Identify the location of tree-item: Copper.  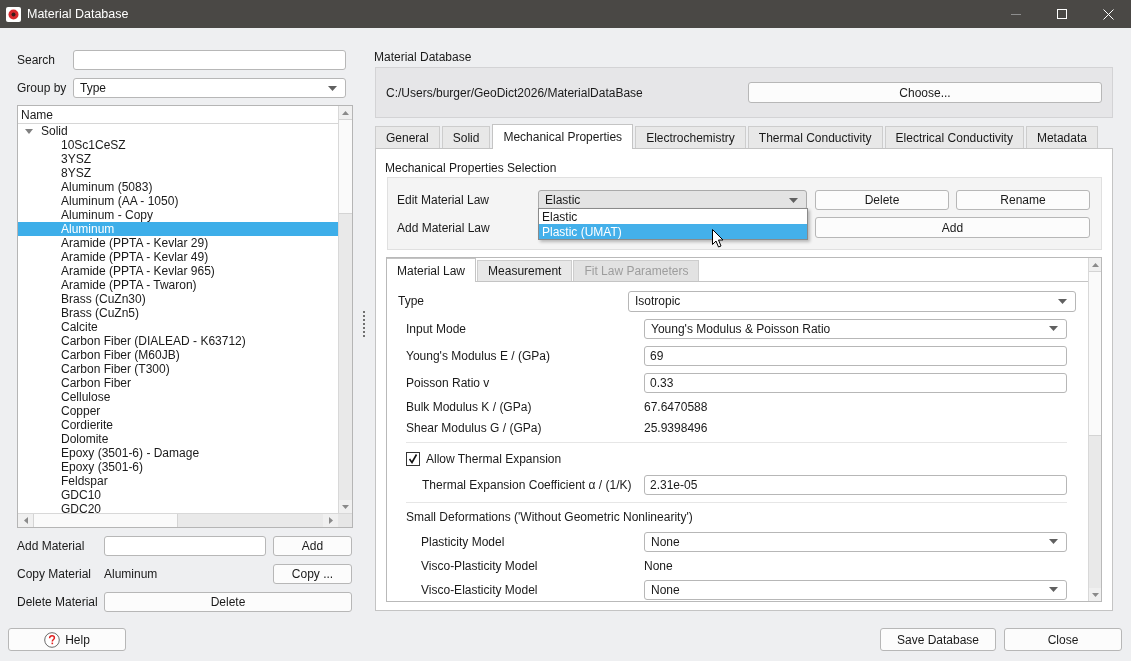
(178, 411).